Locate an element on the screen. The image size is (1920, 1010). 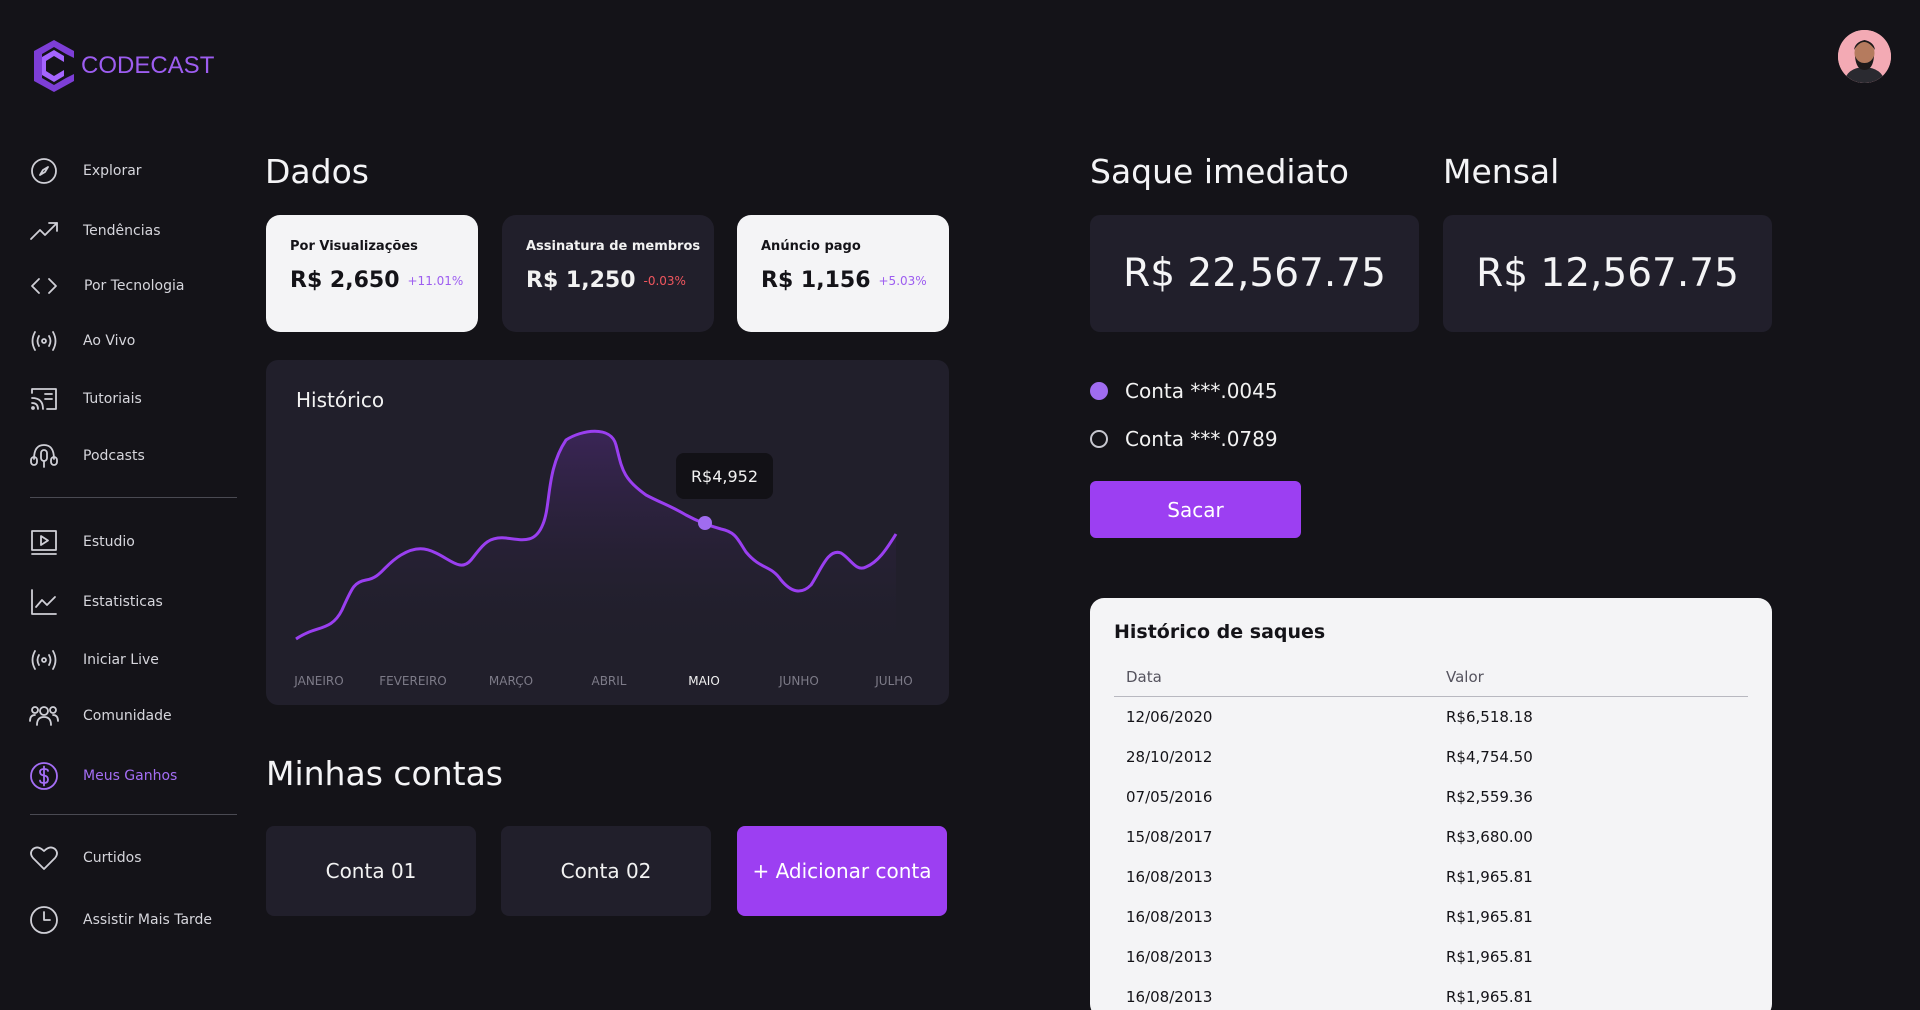
chart-area is located at coordinates (596, 541).